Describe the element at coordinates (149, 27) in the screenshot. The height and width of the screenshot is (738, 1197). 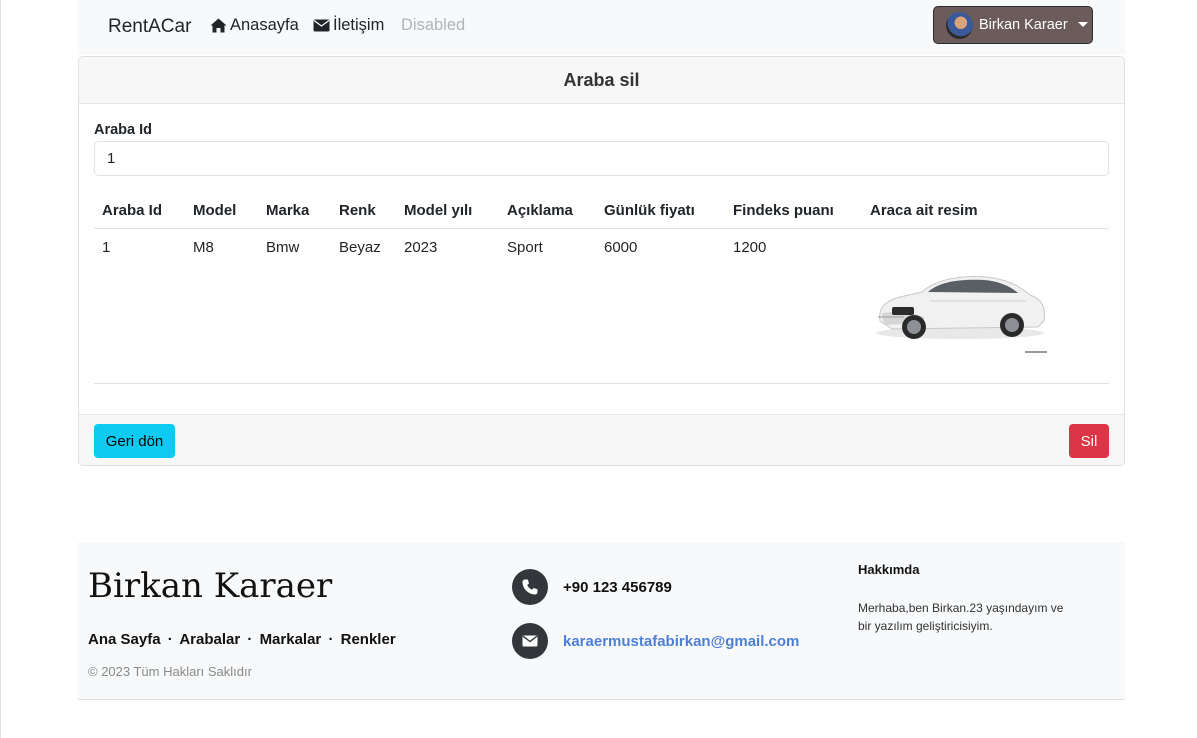
I see `brand-link: RentACar` at that location.